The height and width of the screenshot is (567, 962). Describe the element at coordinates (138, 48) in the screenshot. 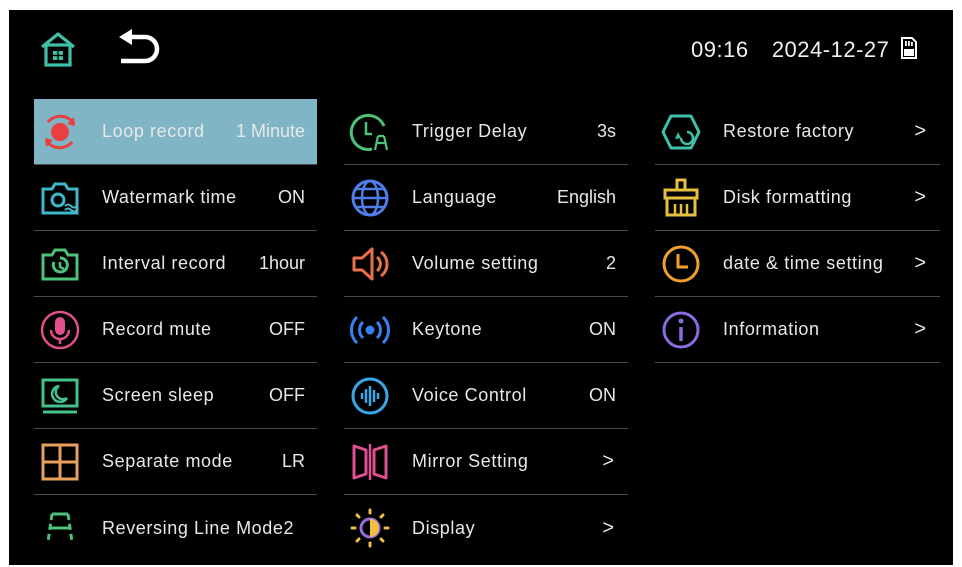

I see `back-arrow-icon` at that location.